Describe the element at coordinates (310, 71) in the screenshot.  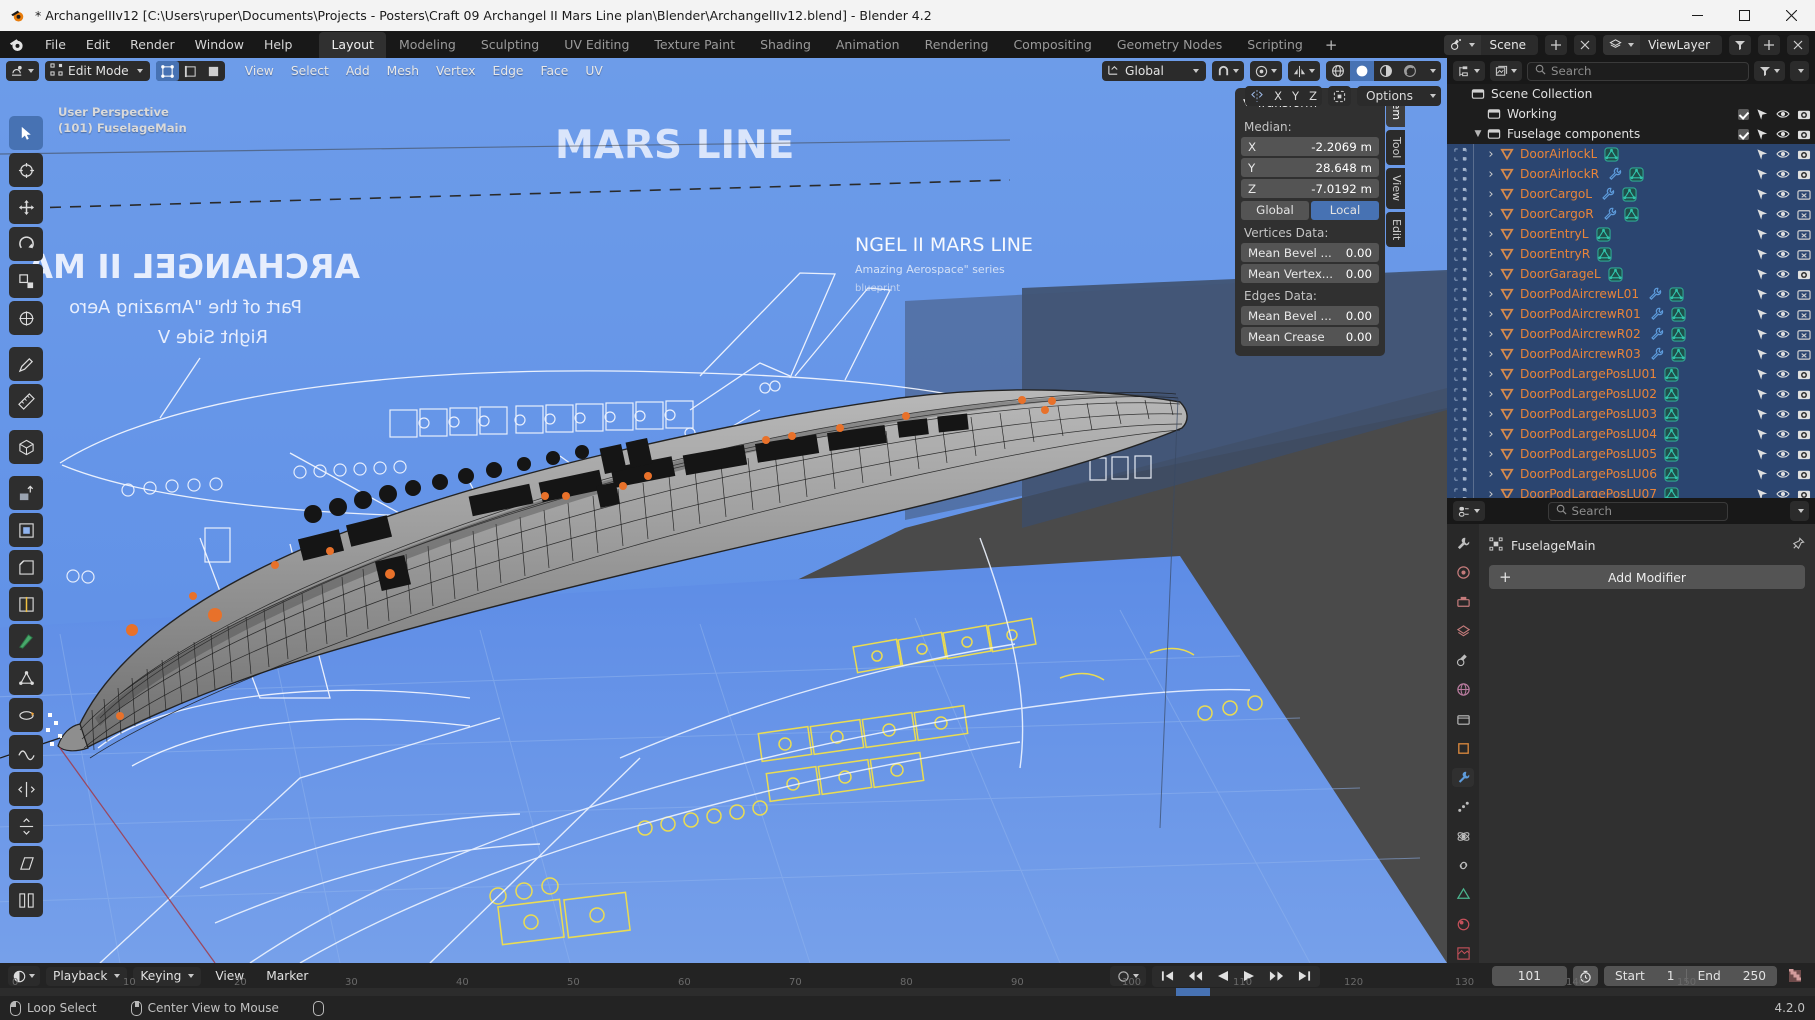
I see `viewport-menu-select: Select` at that location.